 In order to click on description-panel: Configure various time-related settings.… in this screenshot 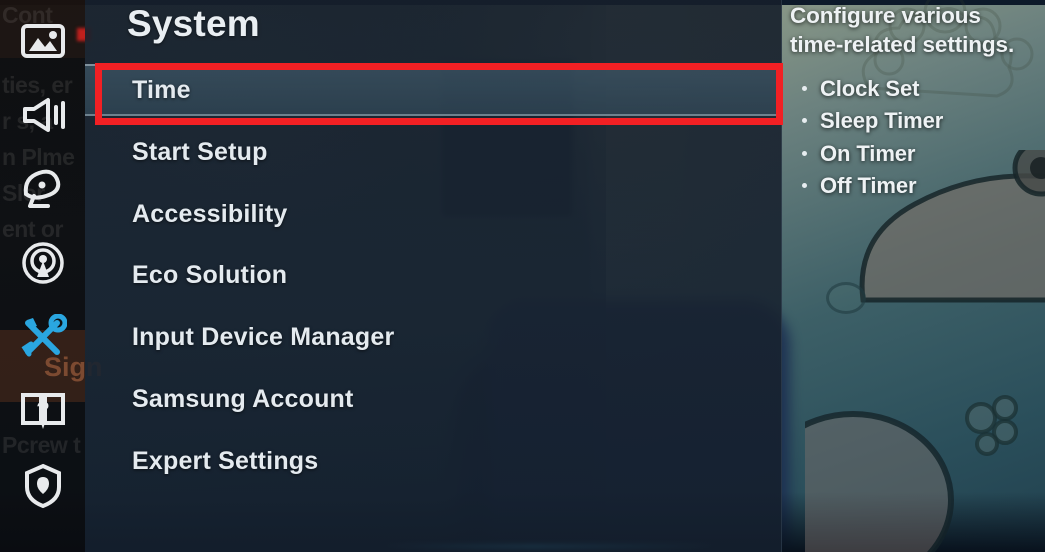, I will do `click(915, 102)`.